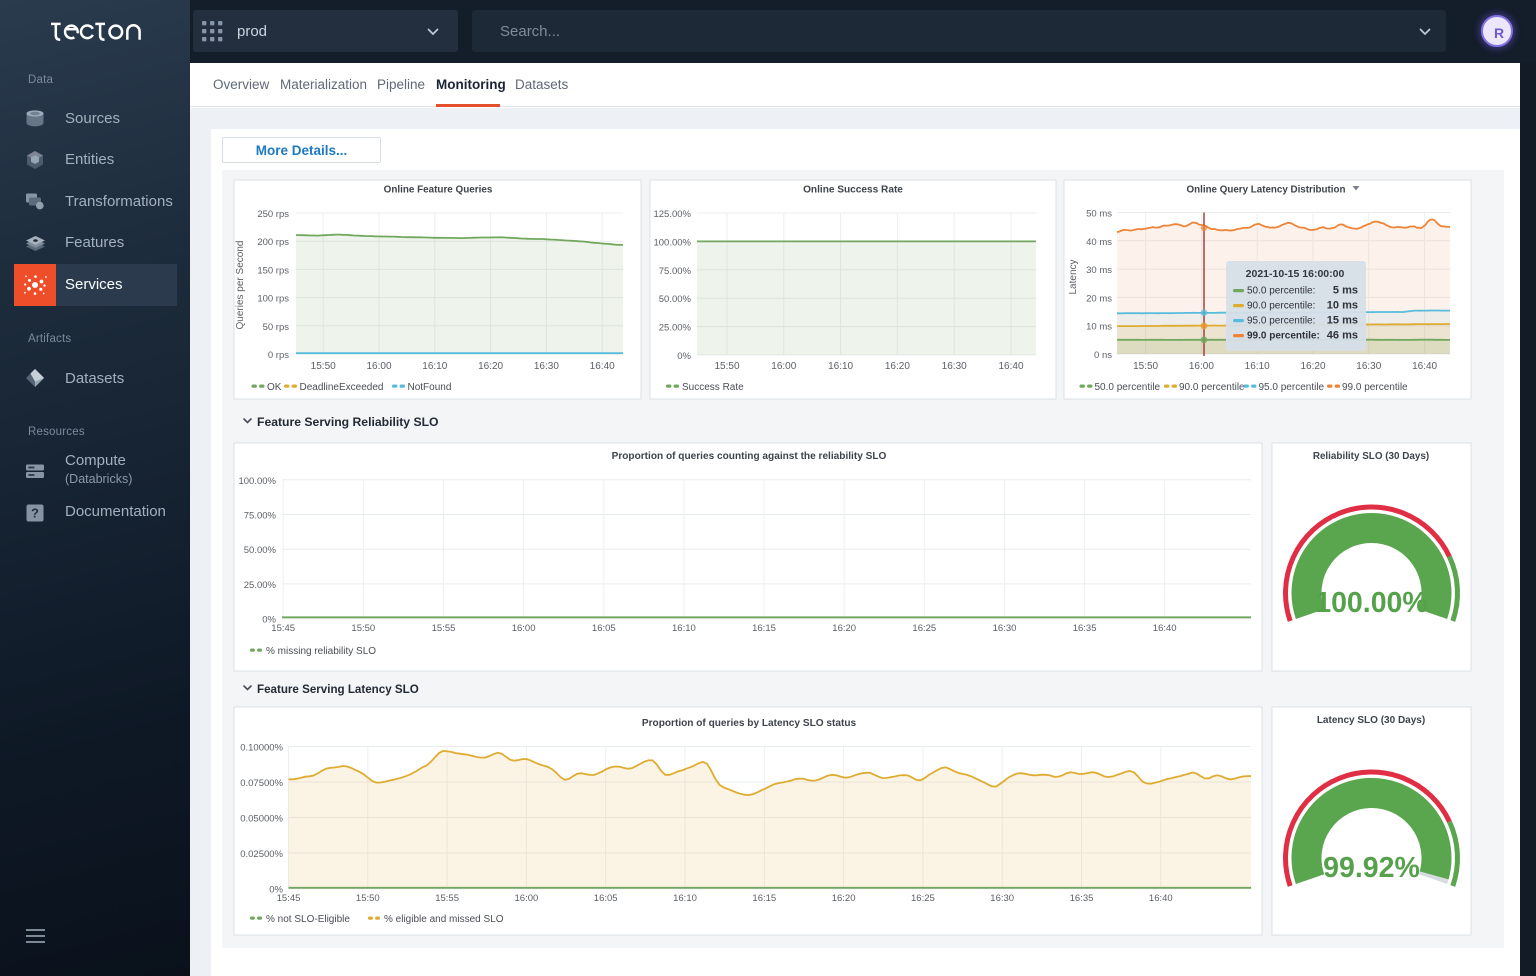  What do you see at coordinates (853, 190) in the screenshot?
I see `svg-text: Online Success Rate` at bounding box center [853, 190].